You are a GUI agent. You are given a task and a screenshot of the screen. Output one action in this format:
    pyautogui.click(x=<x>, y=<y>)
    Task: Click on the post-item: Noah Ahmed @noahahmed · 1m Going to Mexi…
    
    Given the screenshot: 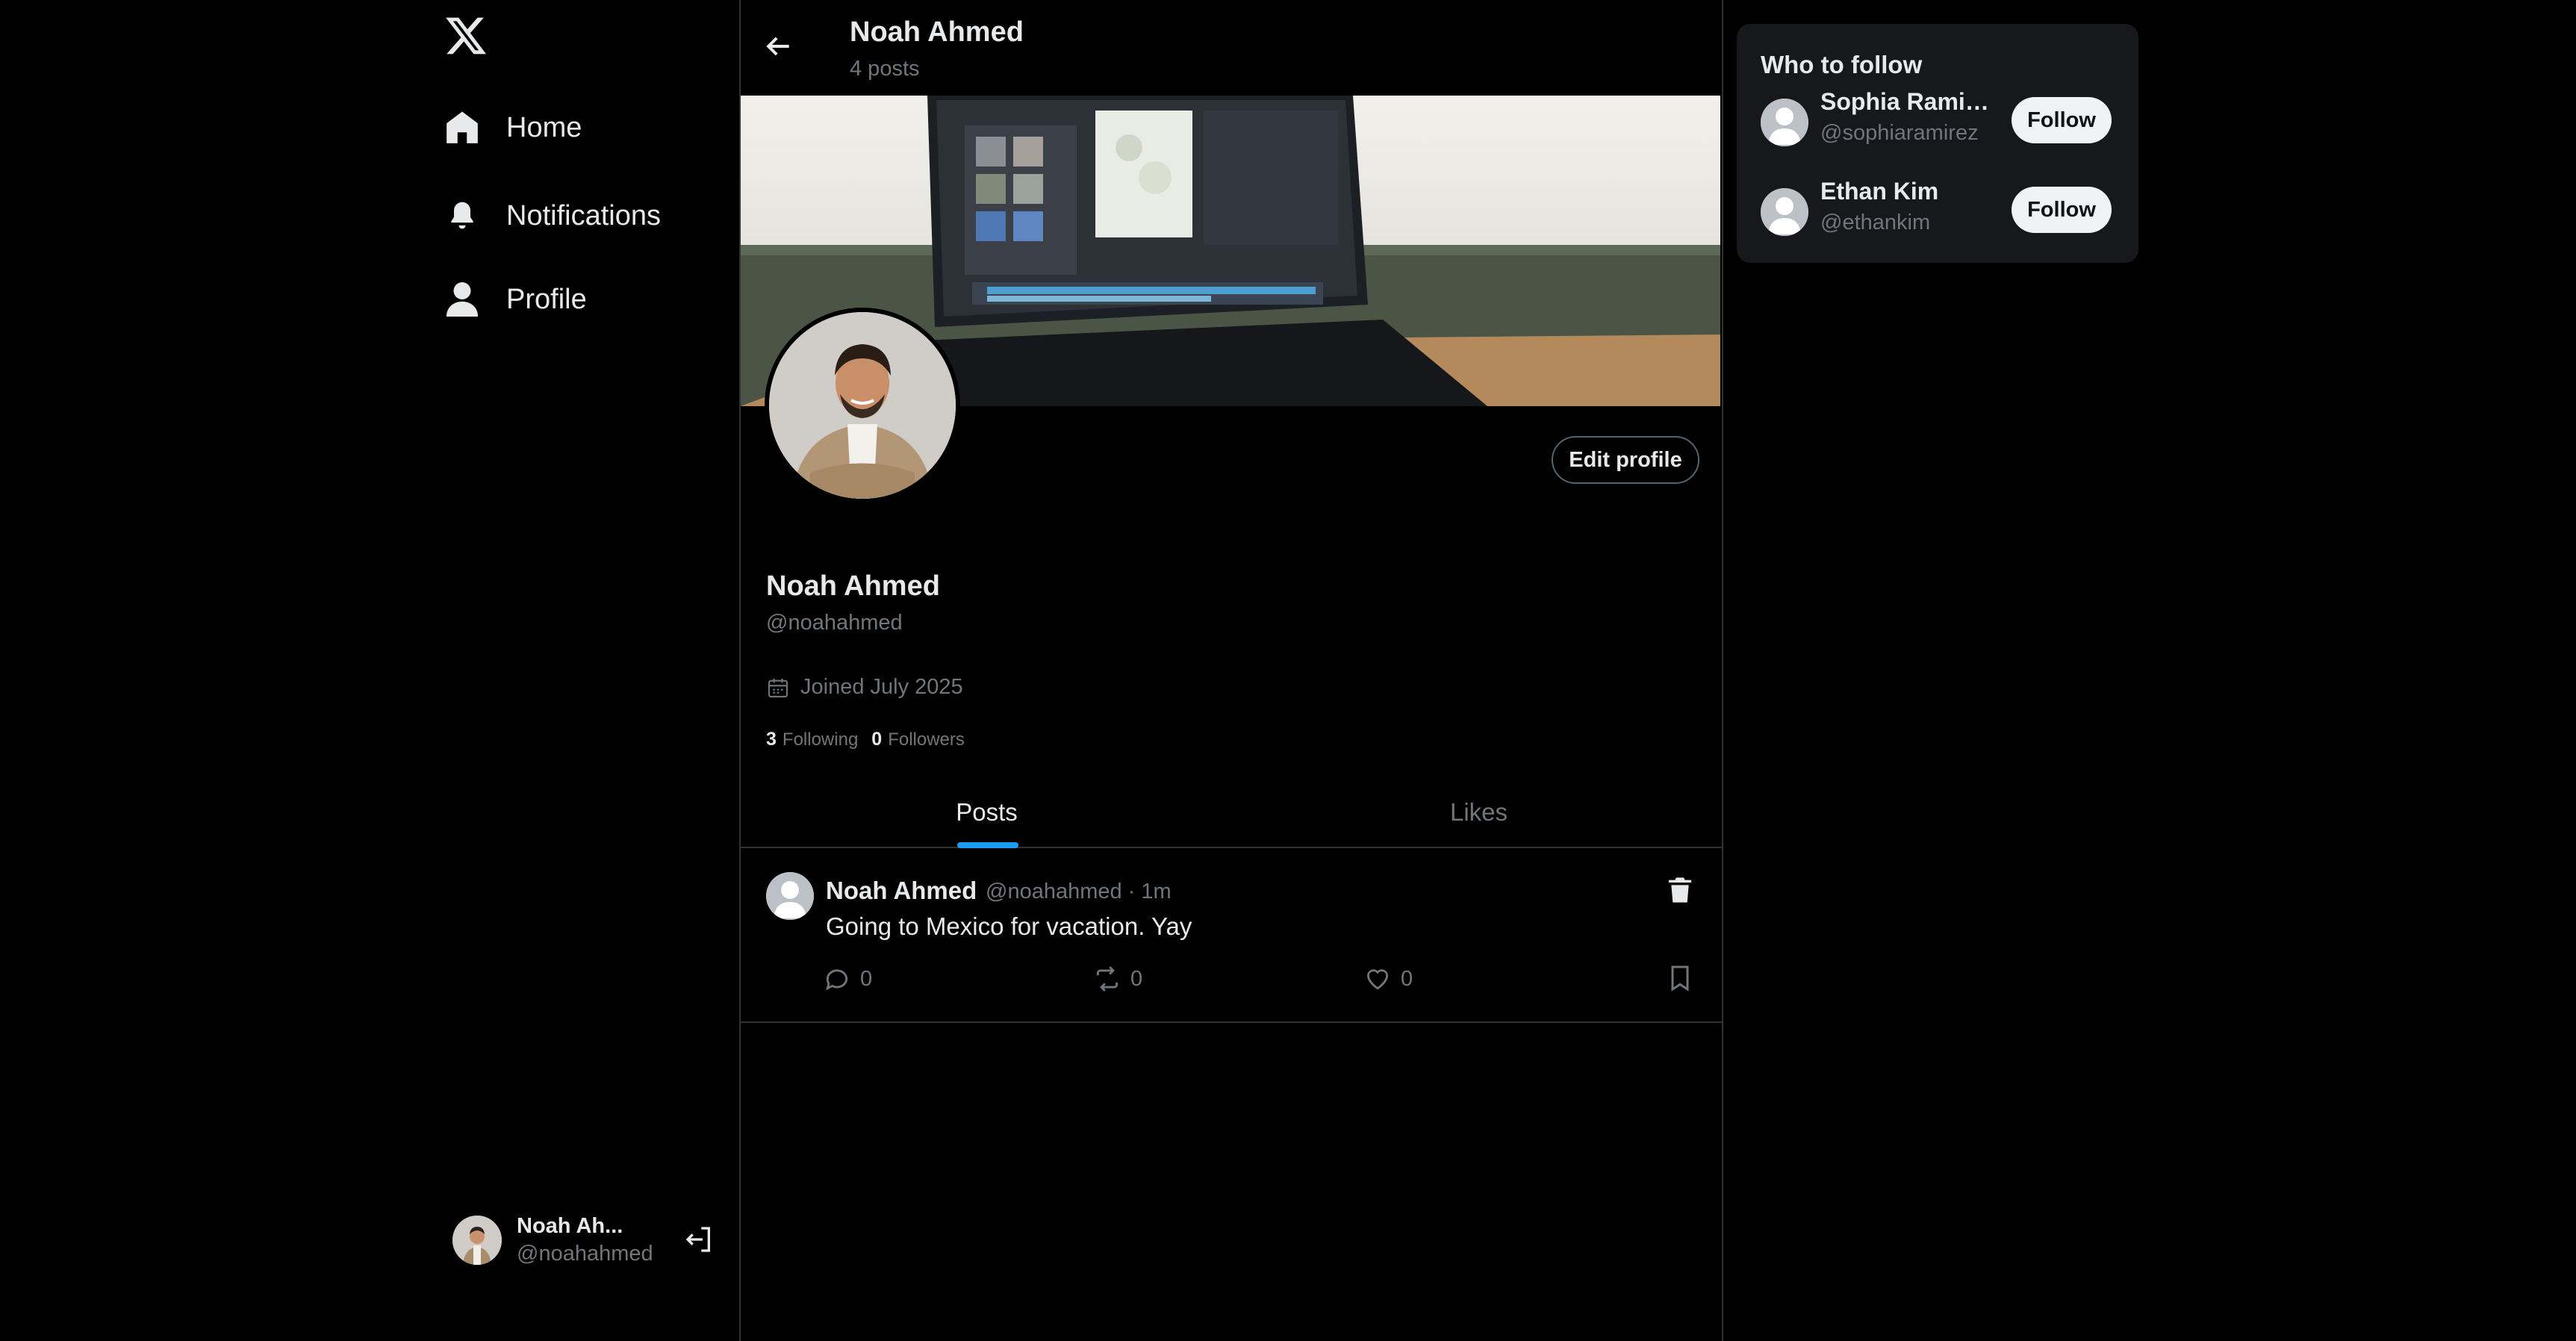 What is the action you would take?
    pyautogui.click(x=1231, y=936)
    